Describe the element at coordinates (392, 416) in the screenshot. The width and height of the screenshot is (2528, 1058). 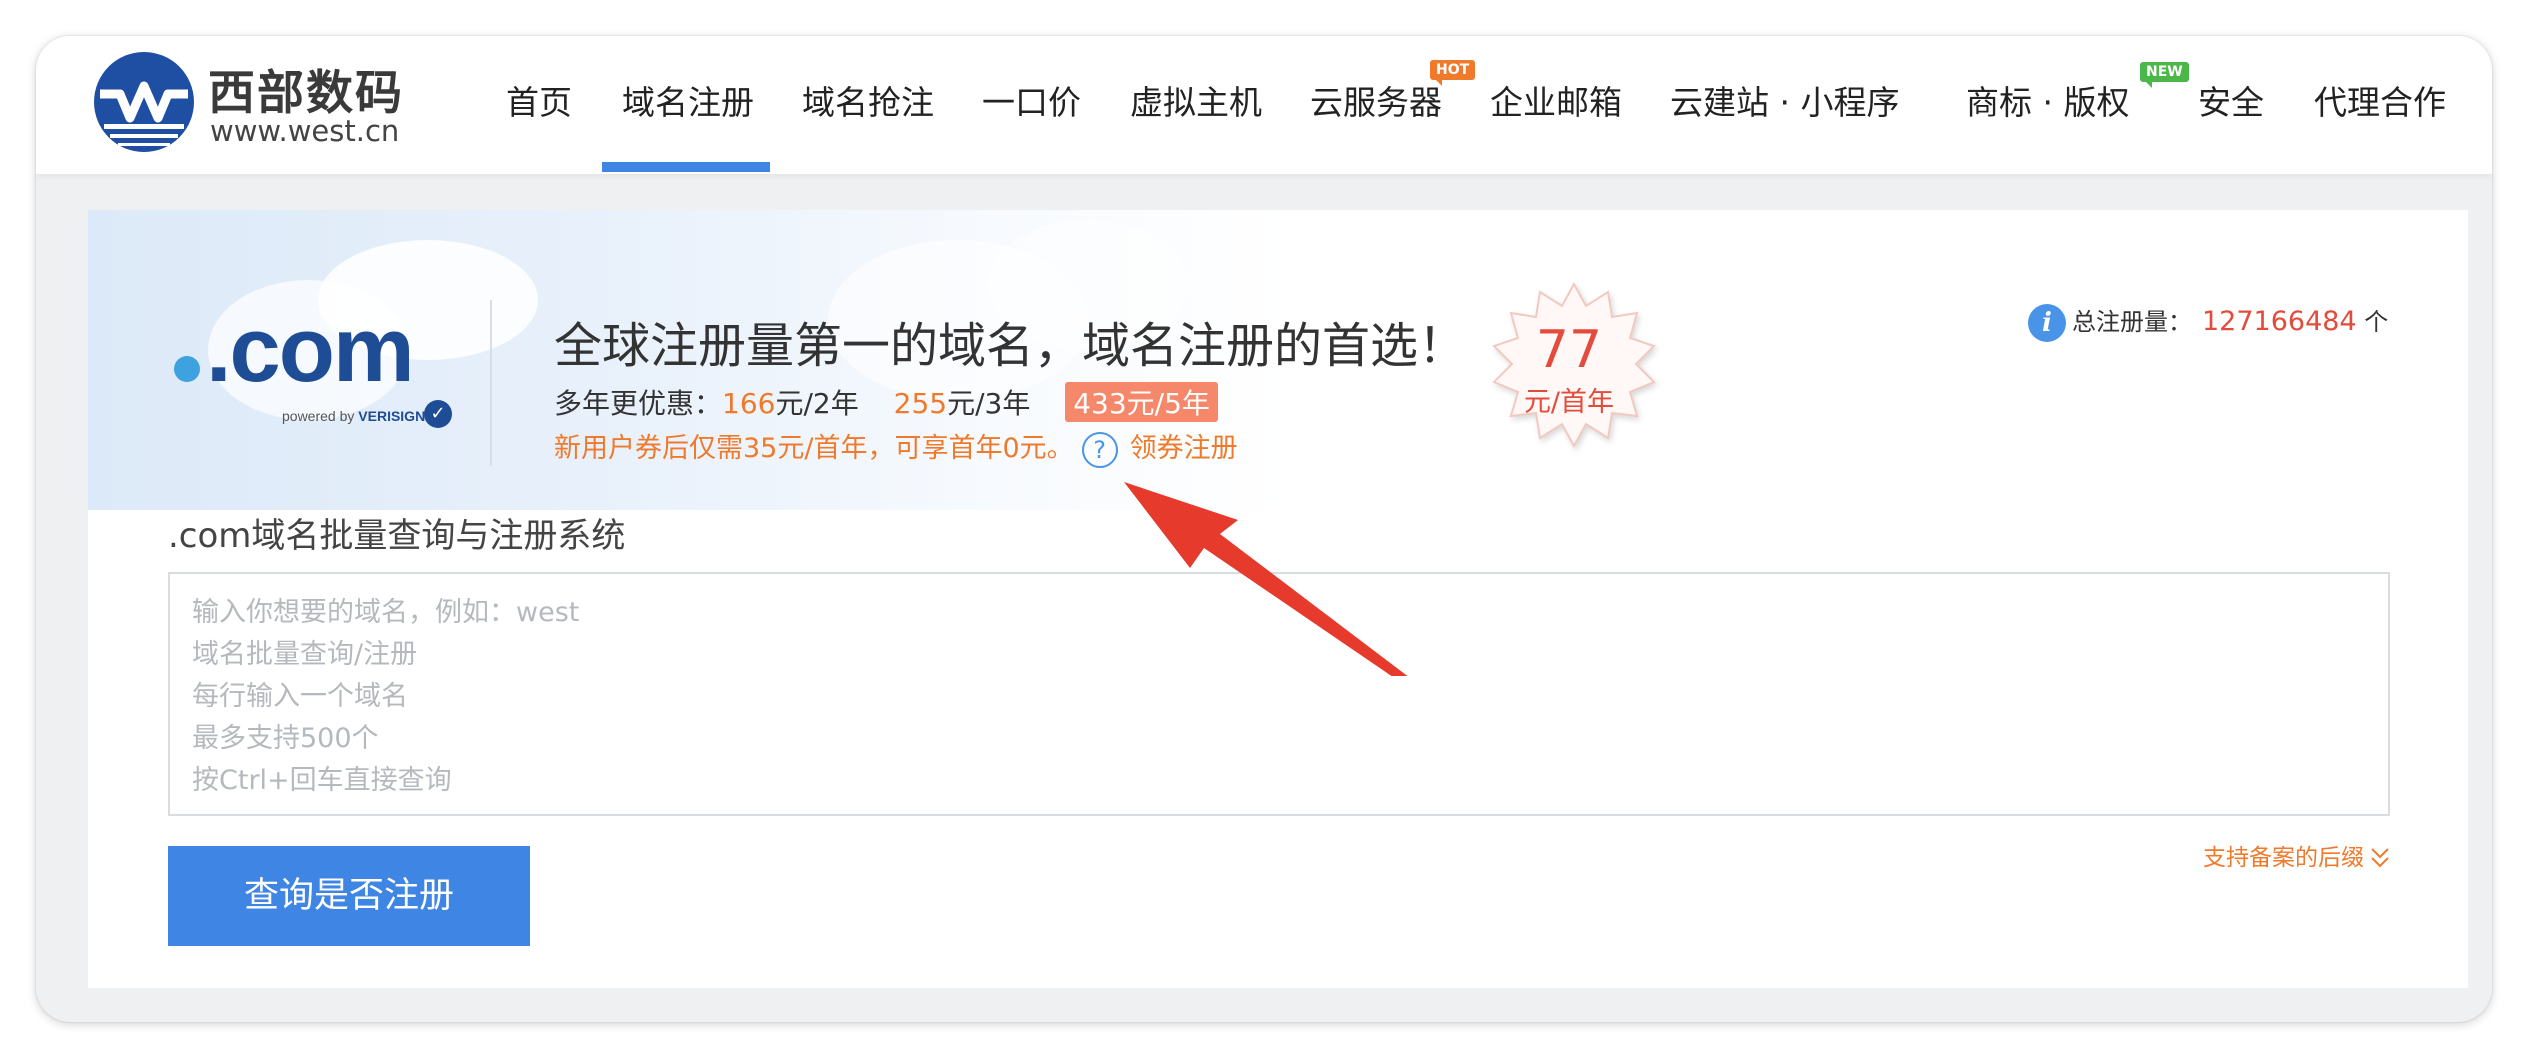
I see `verisign-label: VERISIGN` at that location.